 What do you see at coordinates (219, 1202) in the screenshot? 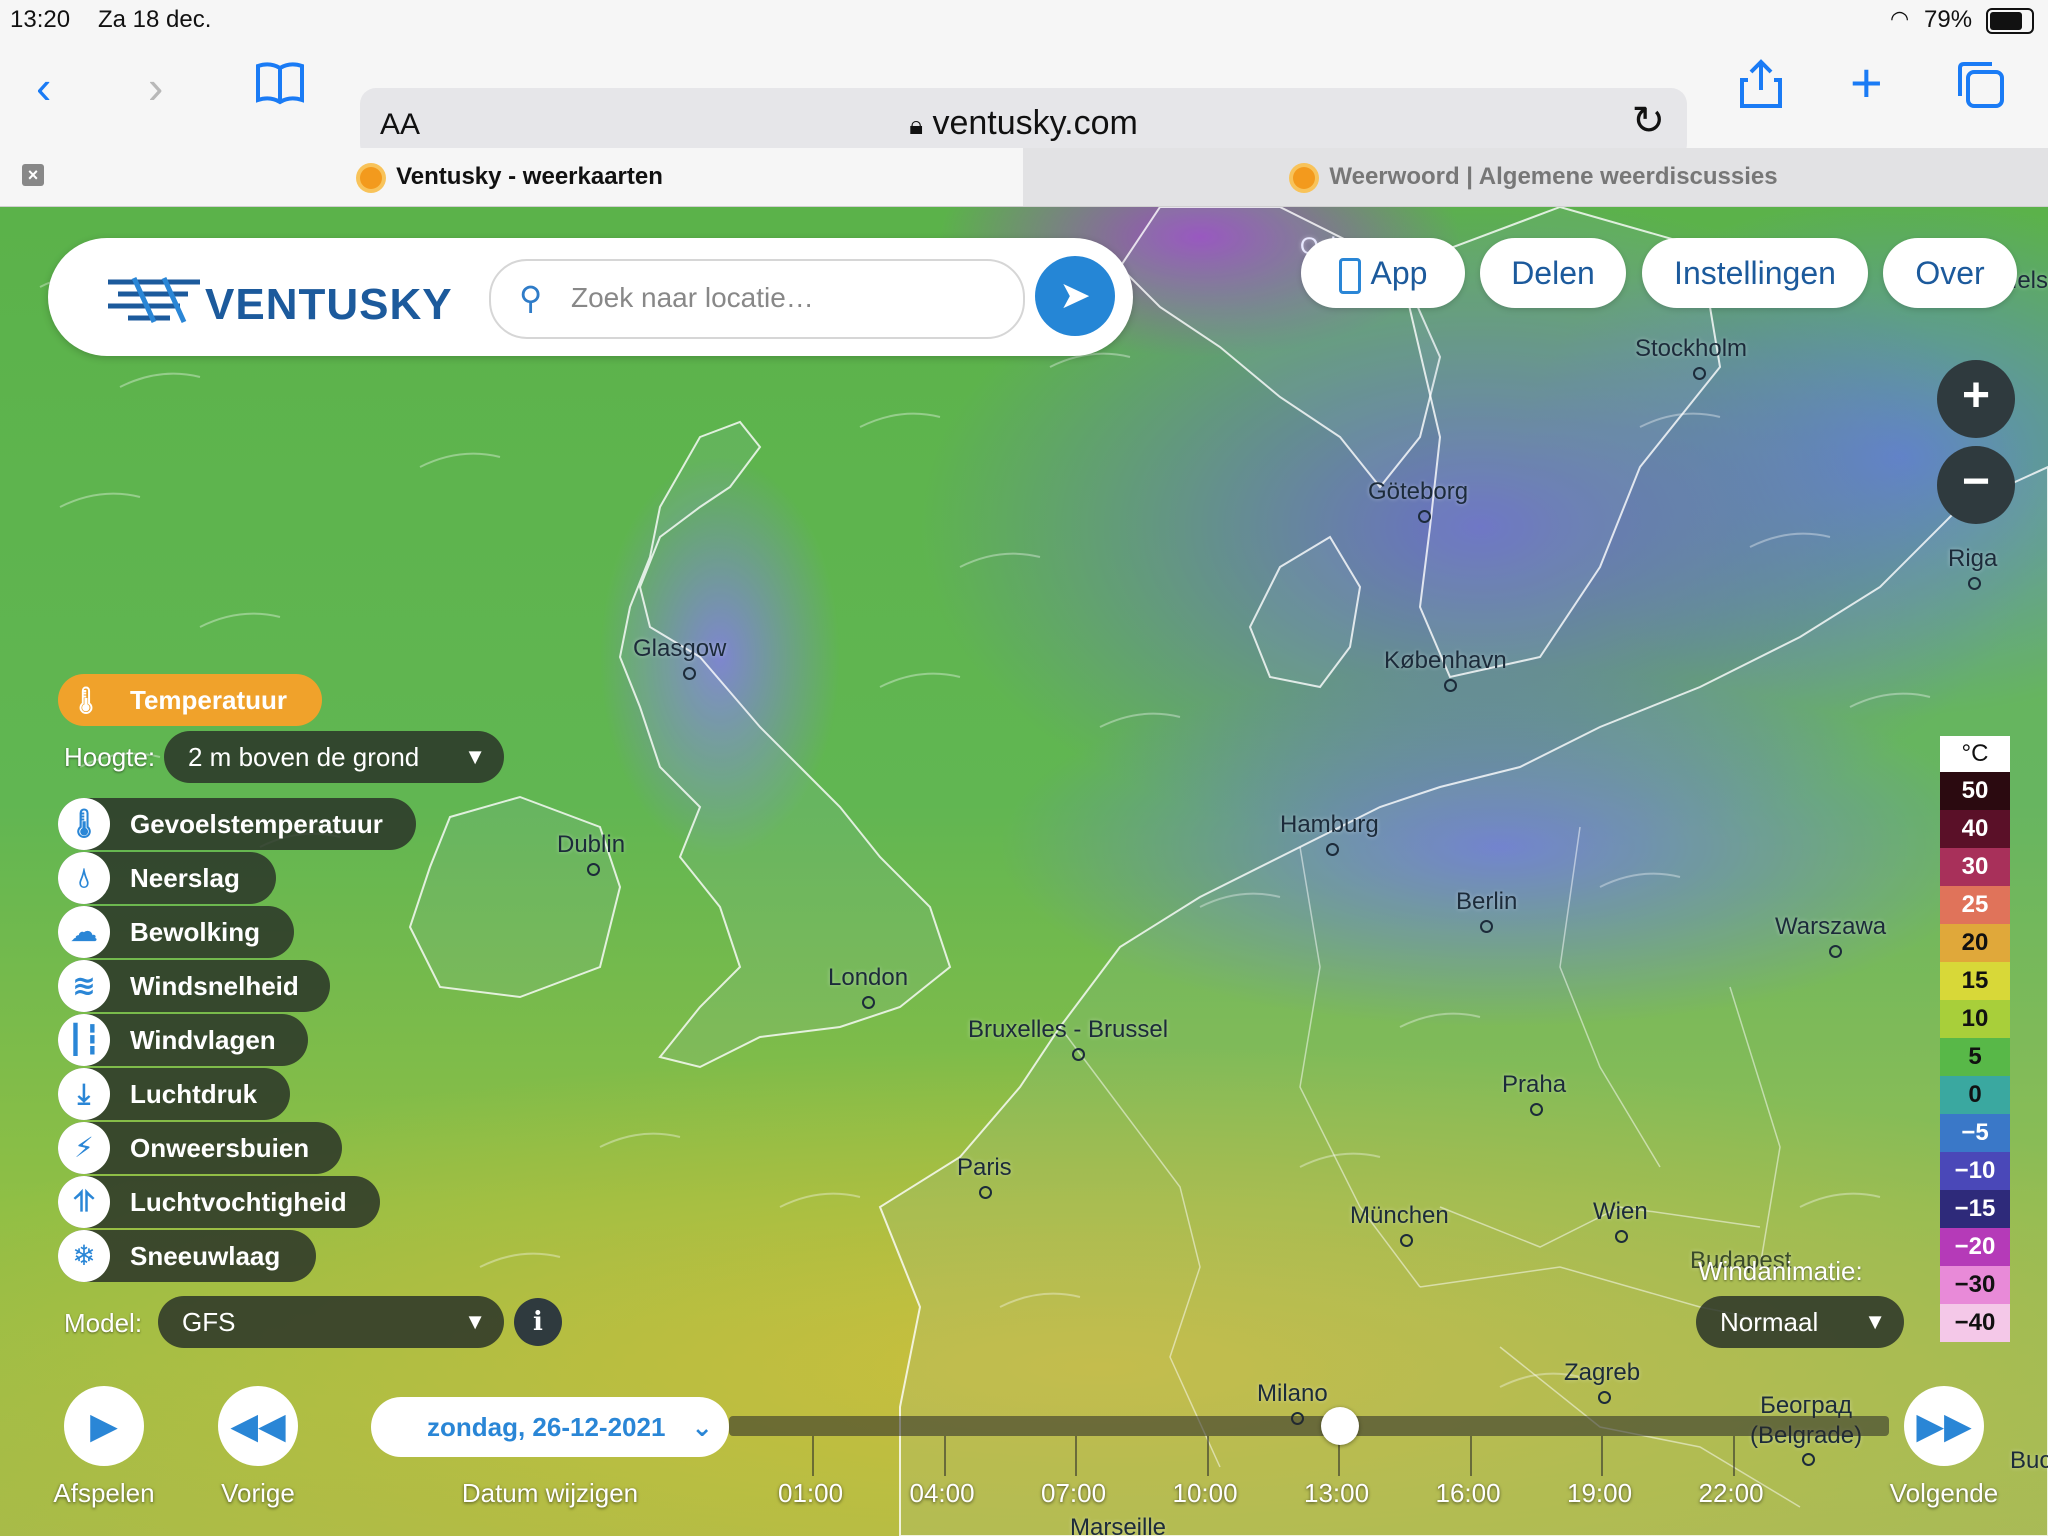
I see `layer-humidity: ⥣ Luchtvochtigheid` at bounding box center [219, 1202].